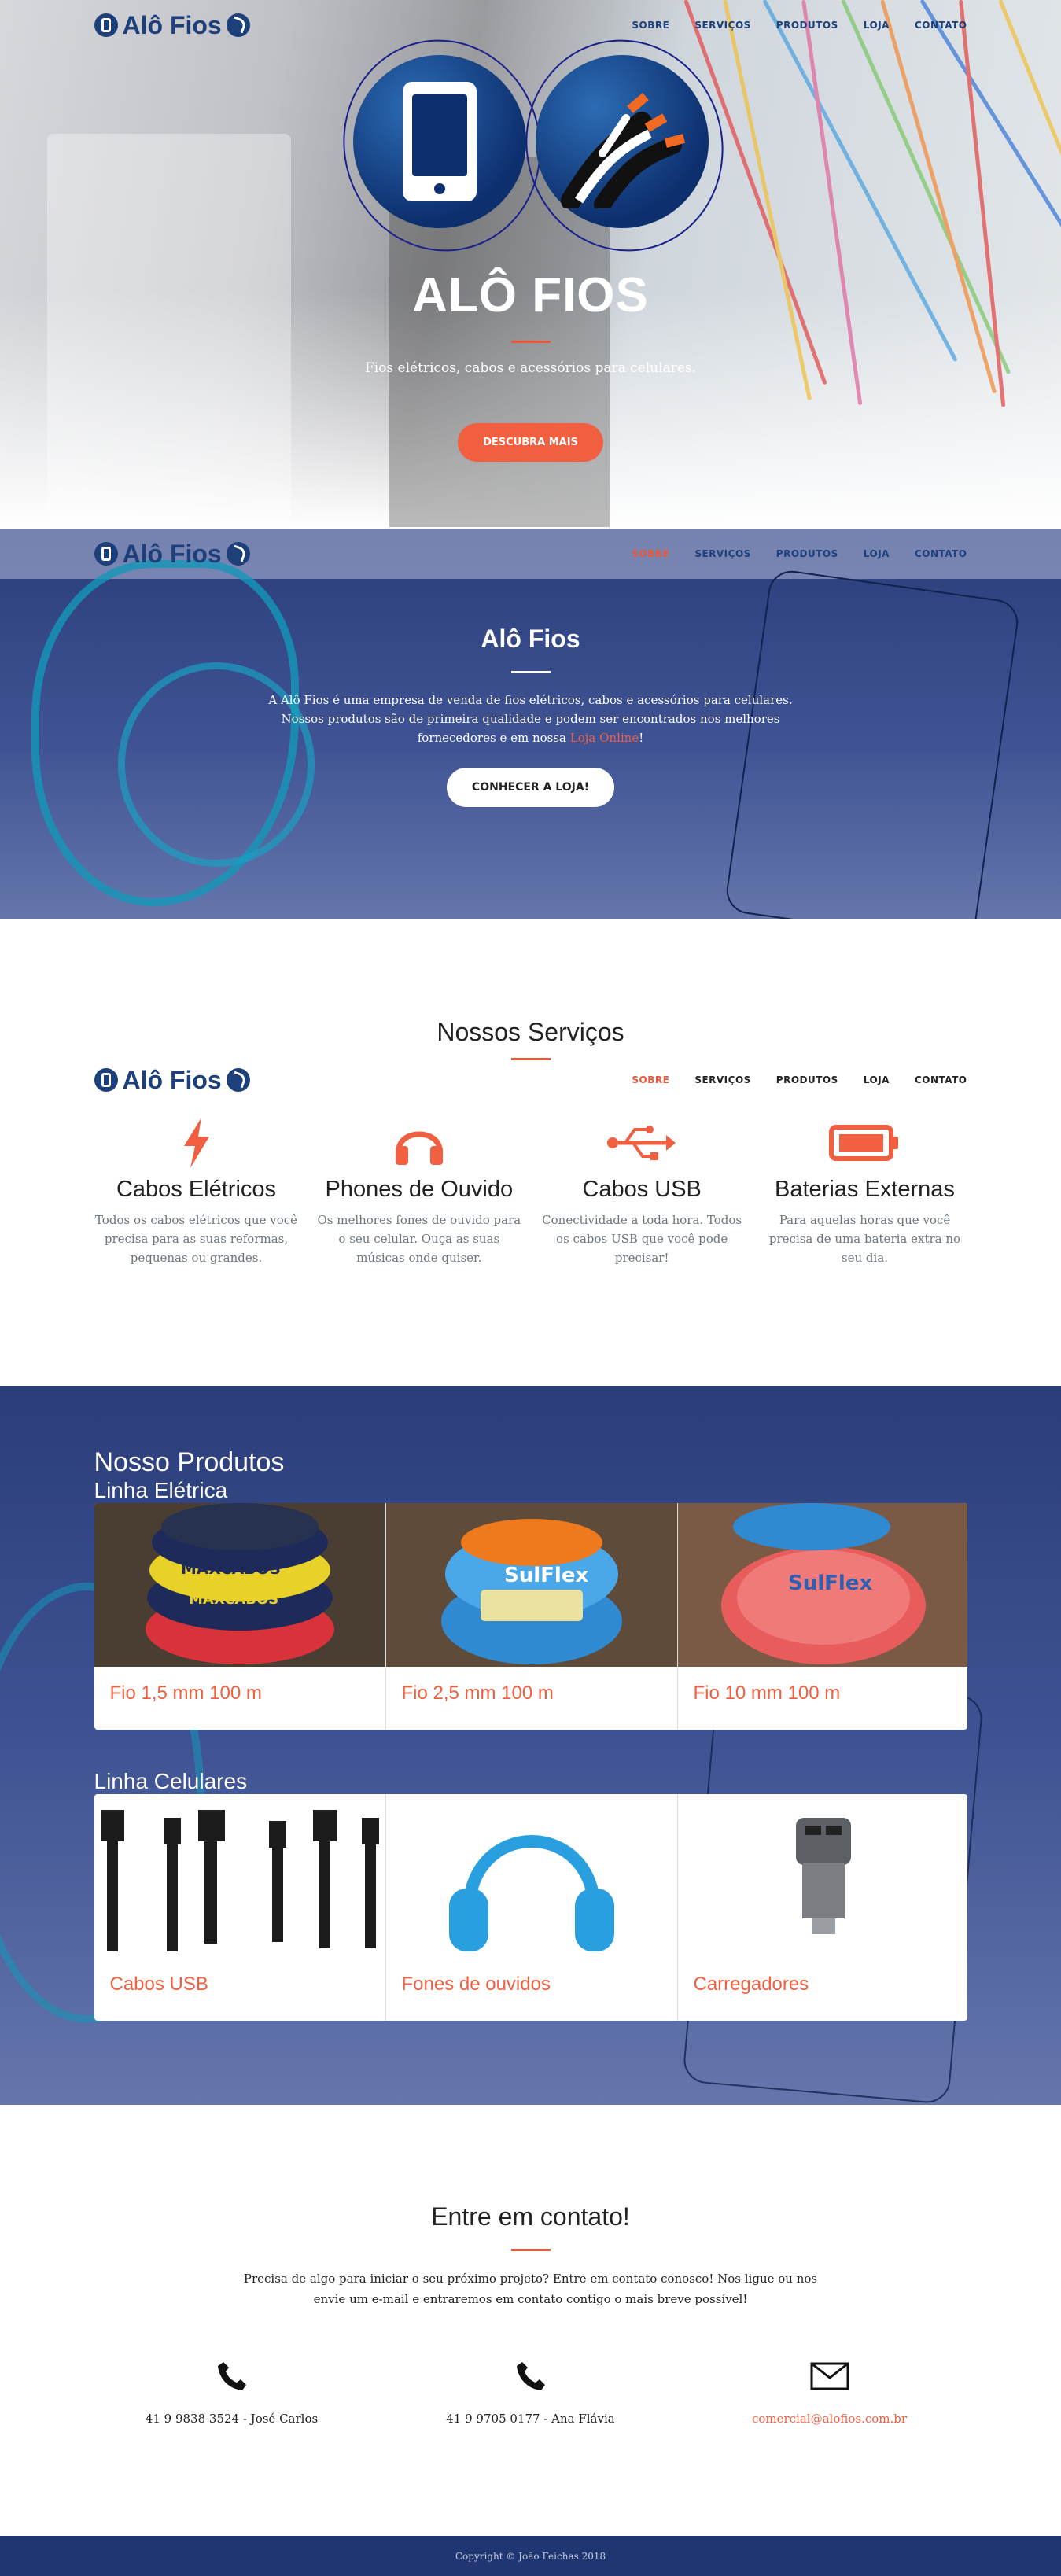 The image size is (1061, 2576). What do you see at coordinates (240, 1876) in the screenshot?
I see `usb-cables-image` at bounding box center [240, 1876].